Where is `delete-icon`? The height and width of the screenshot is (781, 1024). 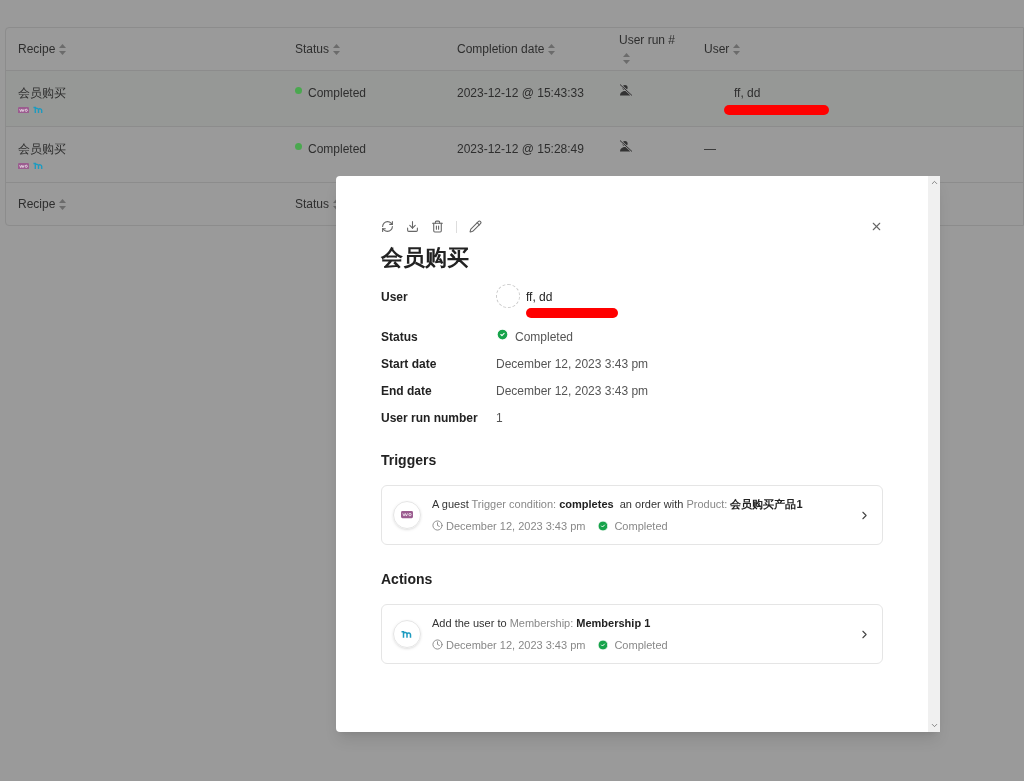
delete-icon is located at coordinates (437, 226).